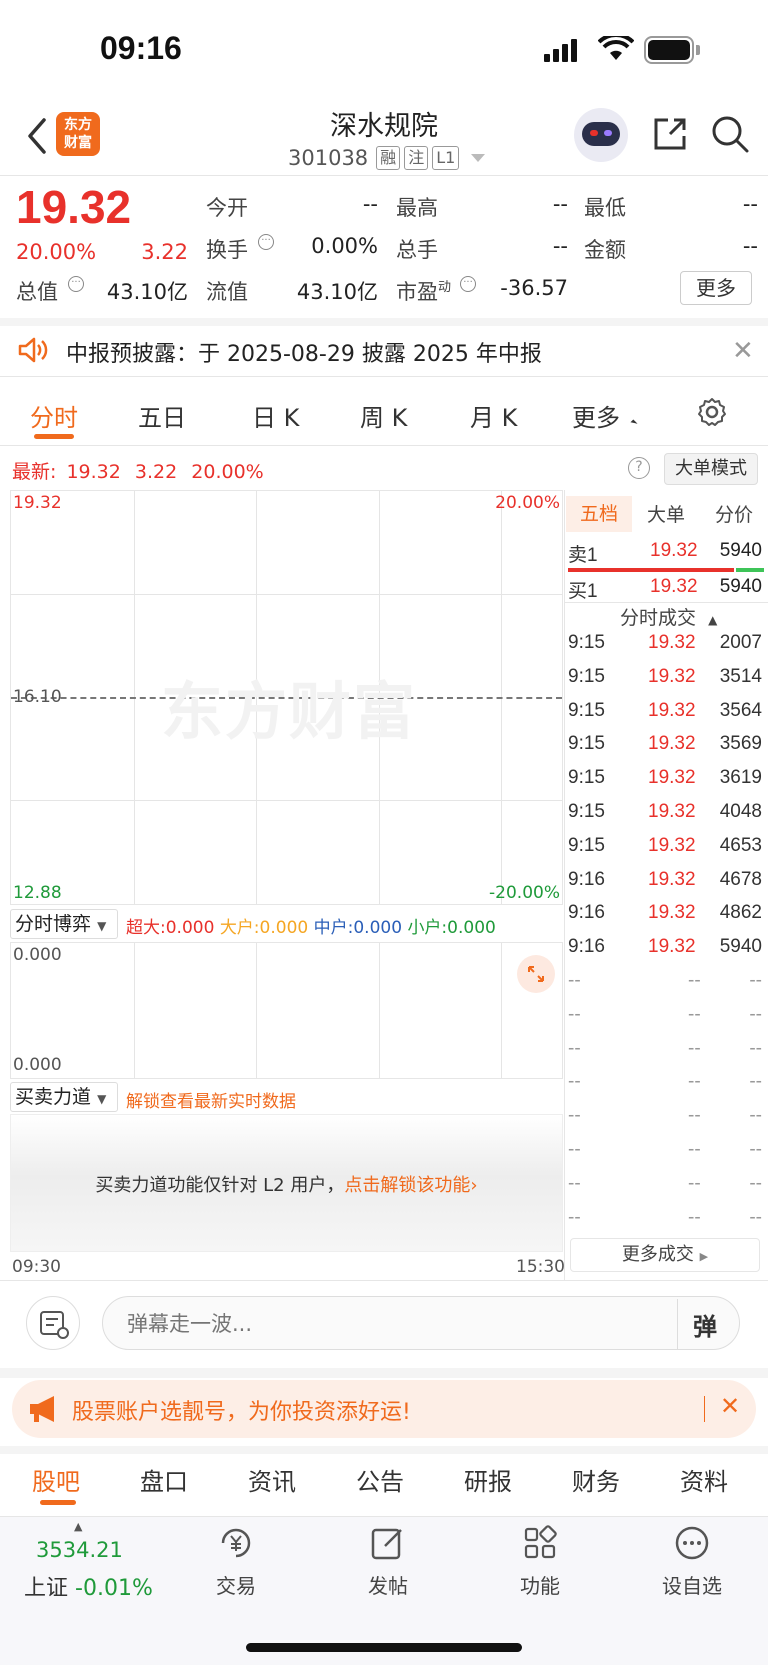  Describe the element at coordinates (705, 1324) in the screenshot. I see `danmaku-toggle: 弹` at that location.